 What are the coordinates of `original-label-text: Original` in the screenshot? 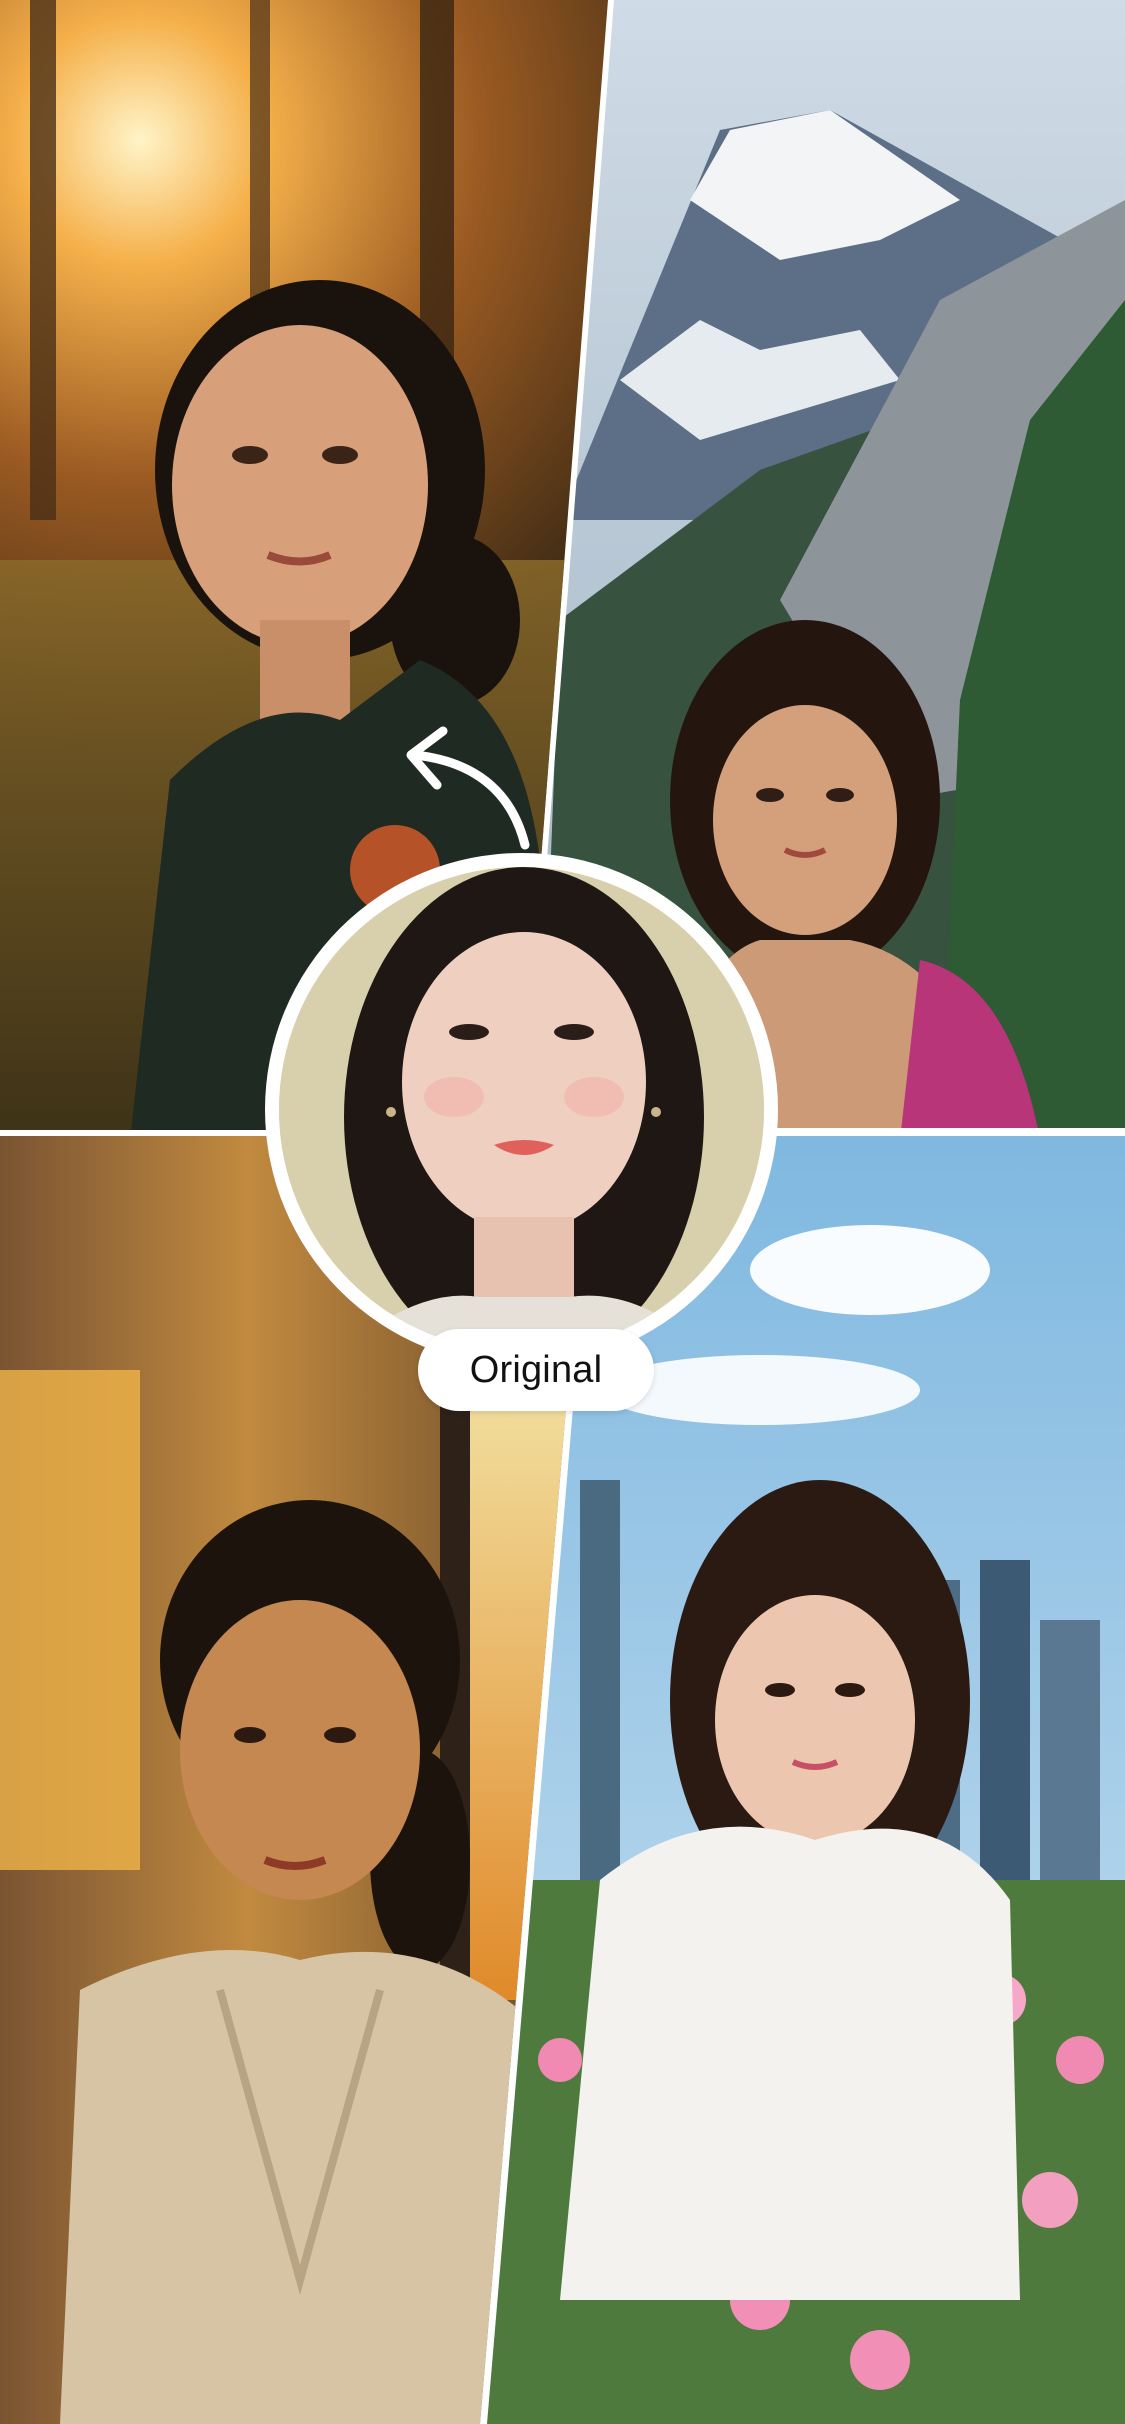 It's located at (536, 1369).